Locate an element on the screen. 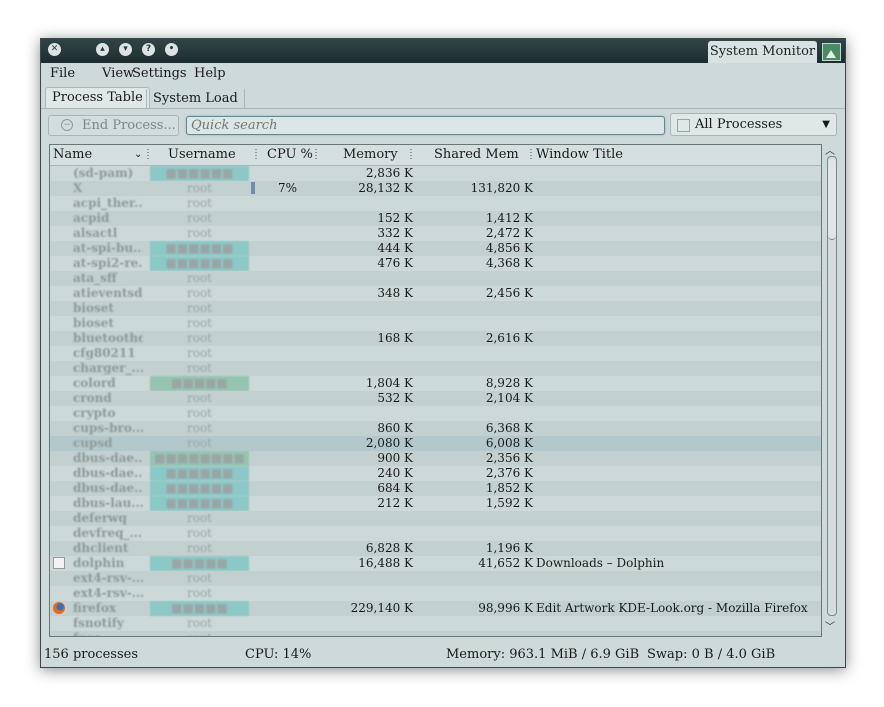 This screenshot has width=884, height=707. table-row: ata_sff root is located at coordinates (435, 278).